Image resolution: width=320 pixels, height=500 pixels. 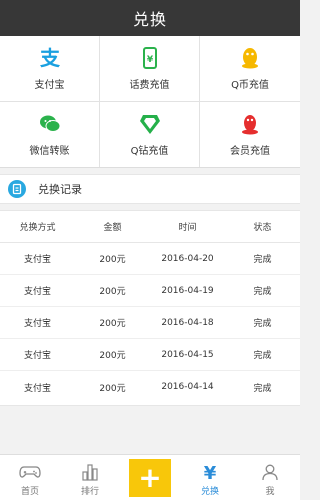 What do you see at coordinates (187, 387) in the screenshot?
I see `cell-date: 2016-04-14` at bounding box center [187, 387].